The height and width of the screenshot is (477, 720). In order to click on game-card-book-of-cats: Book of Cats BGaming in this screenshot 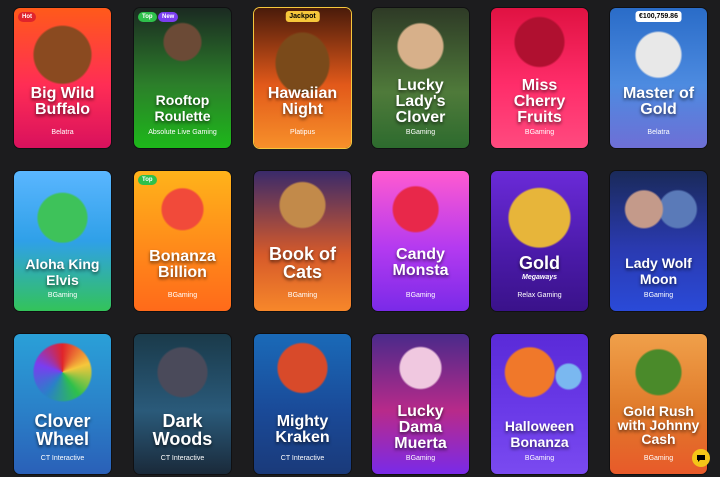, I will do `click(302, 241)`.